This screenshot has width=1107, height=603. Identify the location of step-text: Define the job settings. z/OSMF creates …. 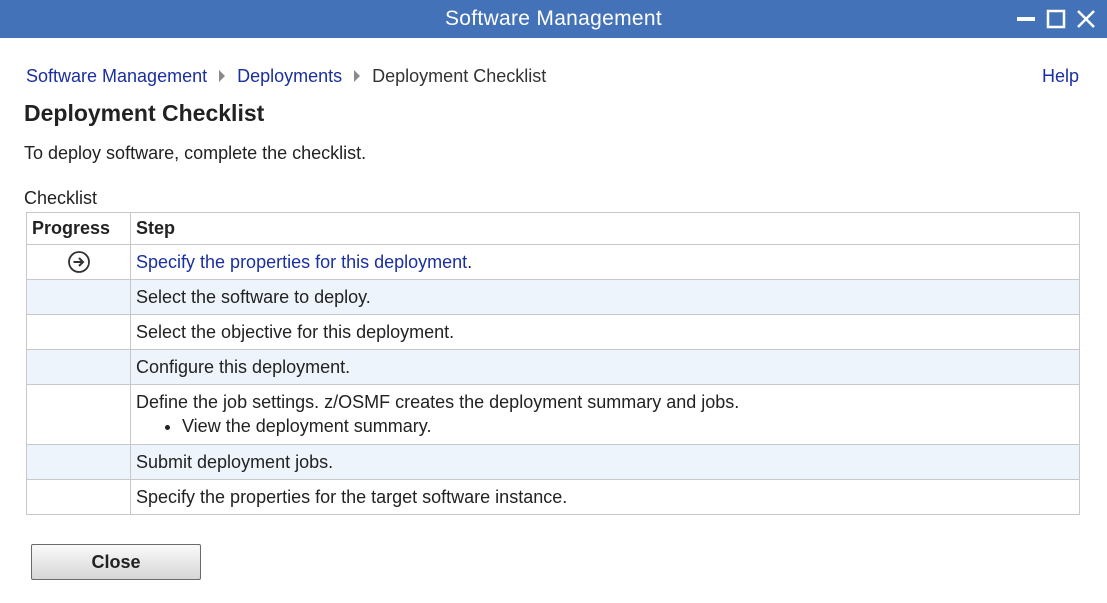
(438, 402).